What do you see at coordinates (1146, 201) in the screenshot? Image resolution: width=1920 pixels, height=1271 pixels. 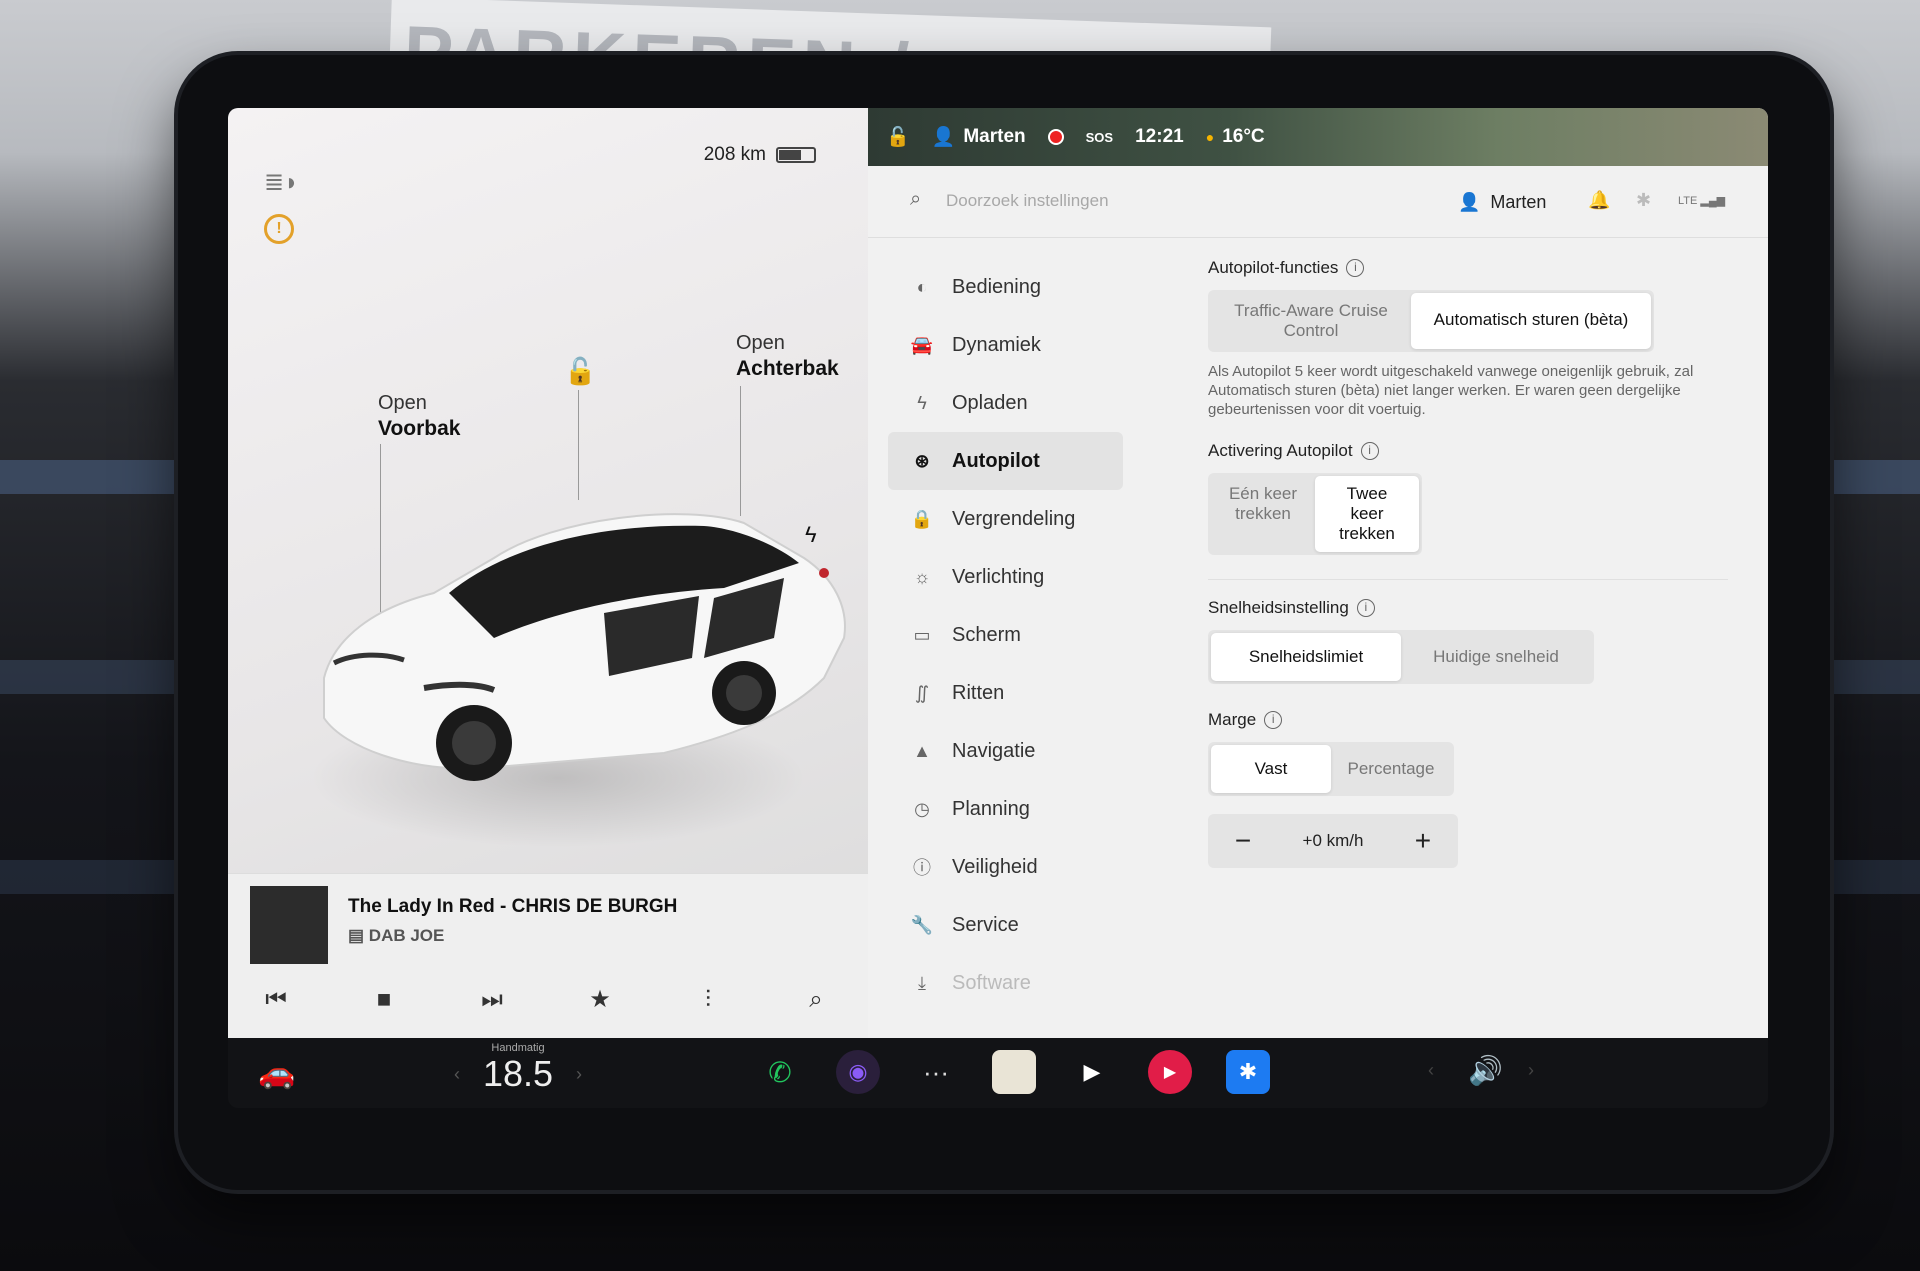 I see `settings-search-input` at bounding box center [1146, 201].